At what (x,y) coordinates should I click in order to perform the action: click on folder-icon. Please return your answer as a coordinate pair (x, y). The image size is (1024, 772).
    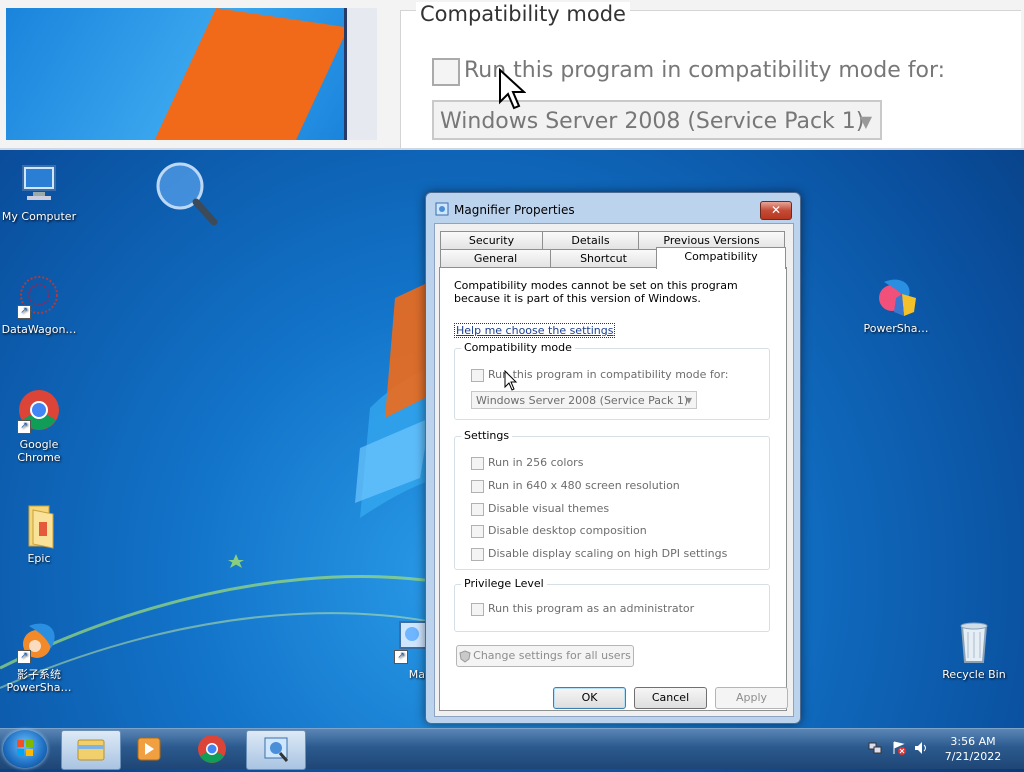
    Looking at the image, I should click on (39, 526).